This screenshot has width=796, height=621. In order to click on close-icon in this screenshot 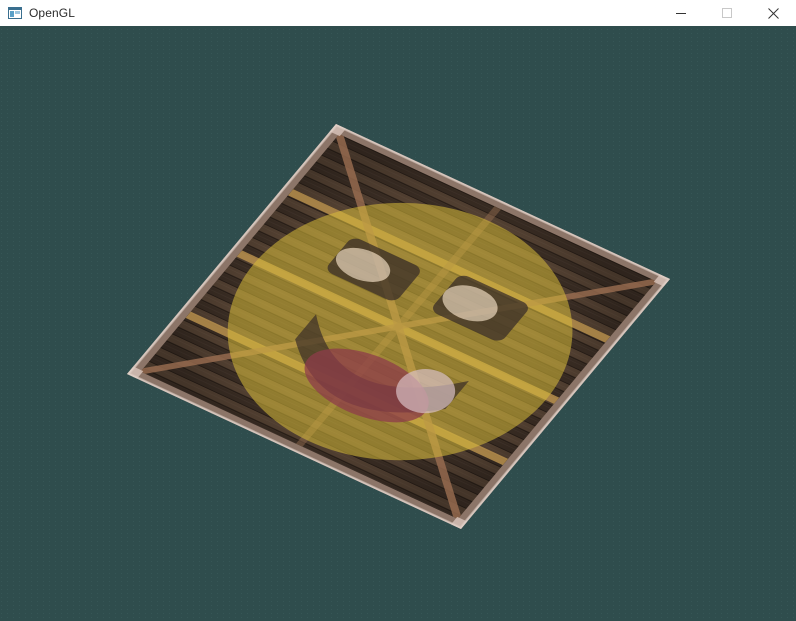, I will do `click(773, 13)`.